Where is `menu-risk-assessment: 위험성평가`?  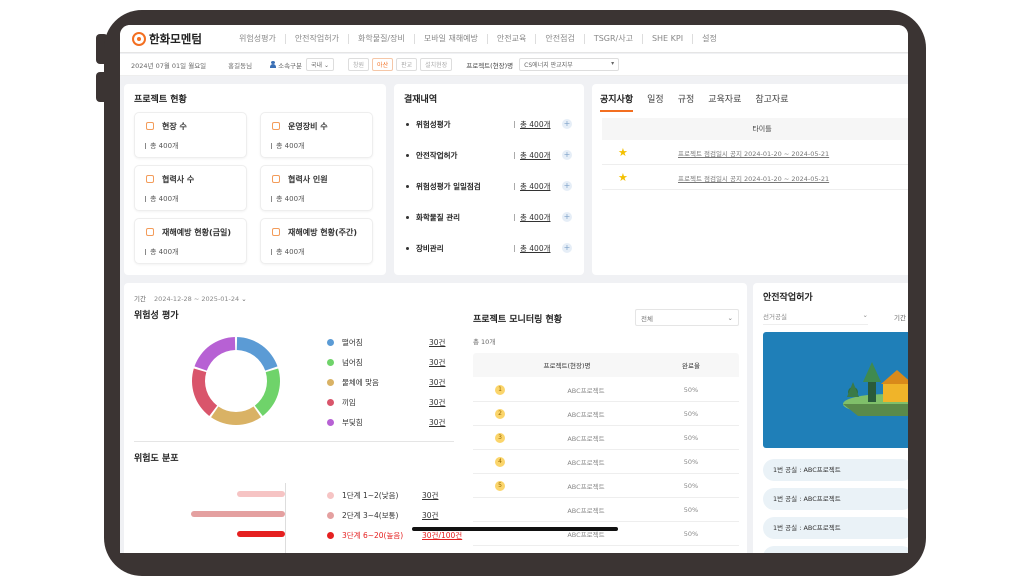 menu-risk-assessment: 위험성평가 is located at coordinates (257, 39).